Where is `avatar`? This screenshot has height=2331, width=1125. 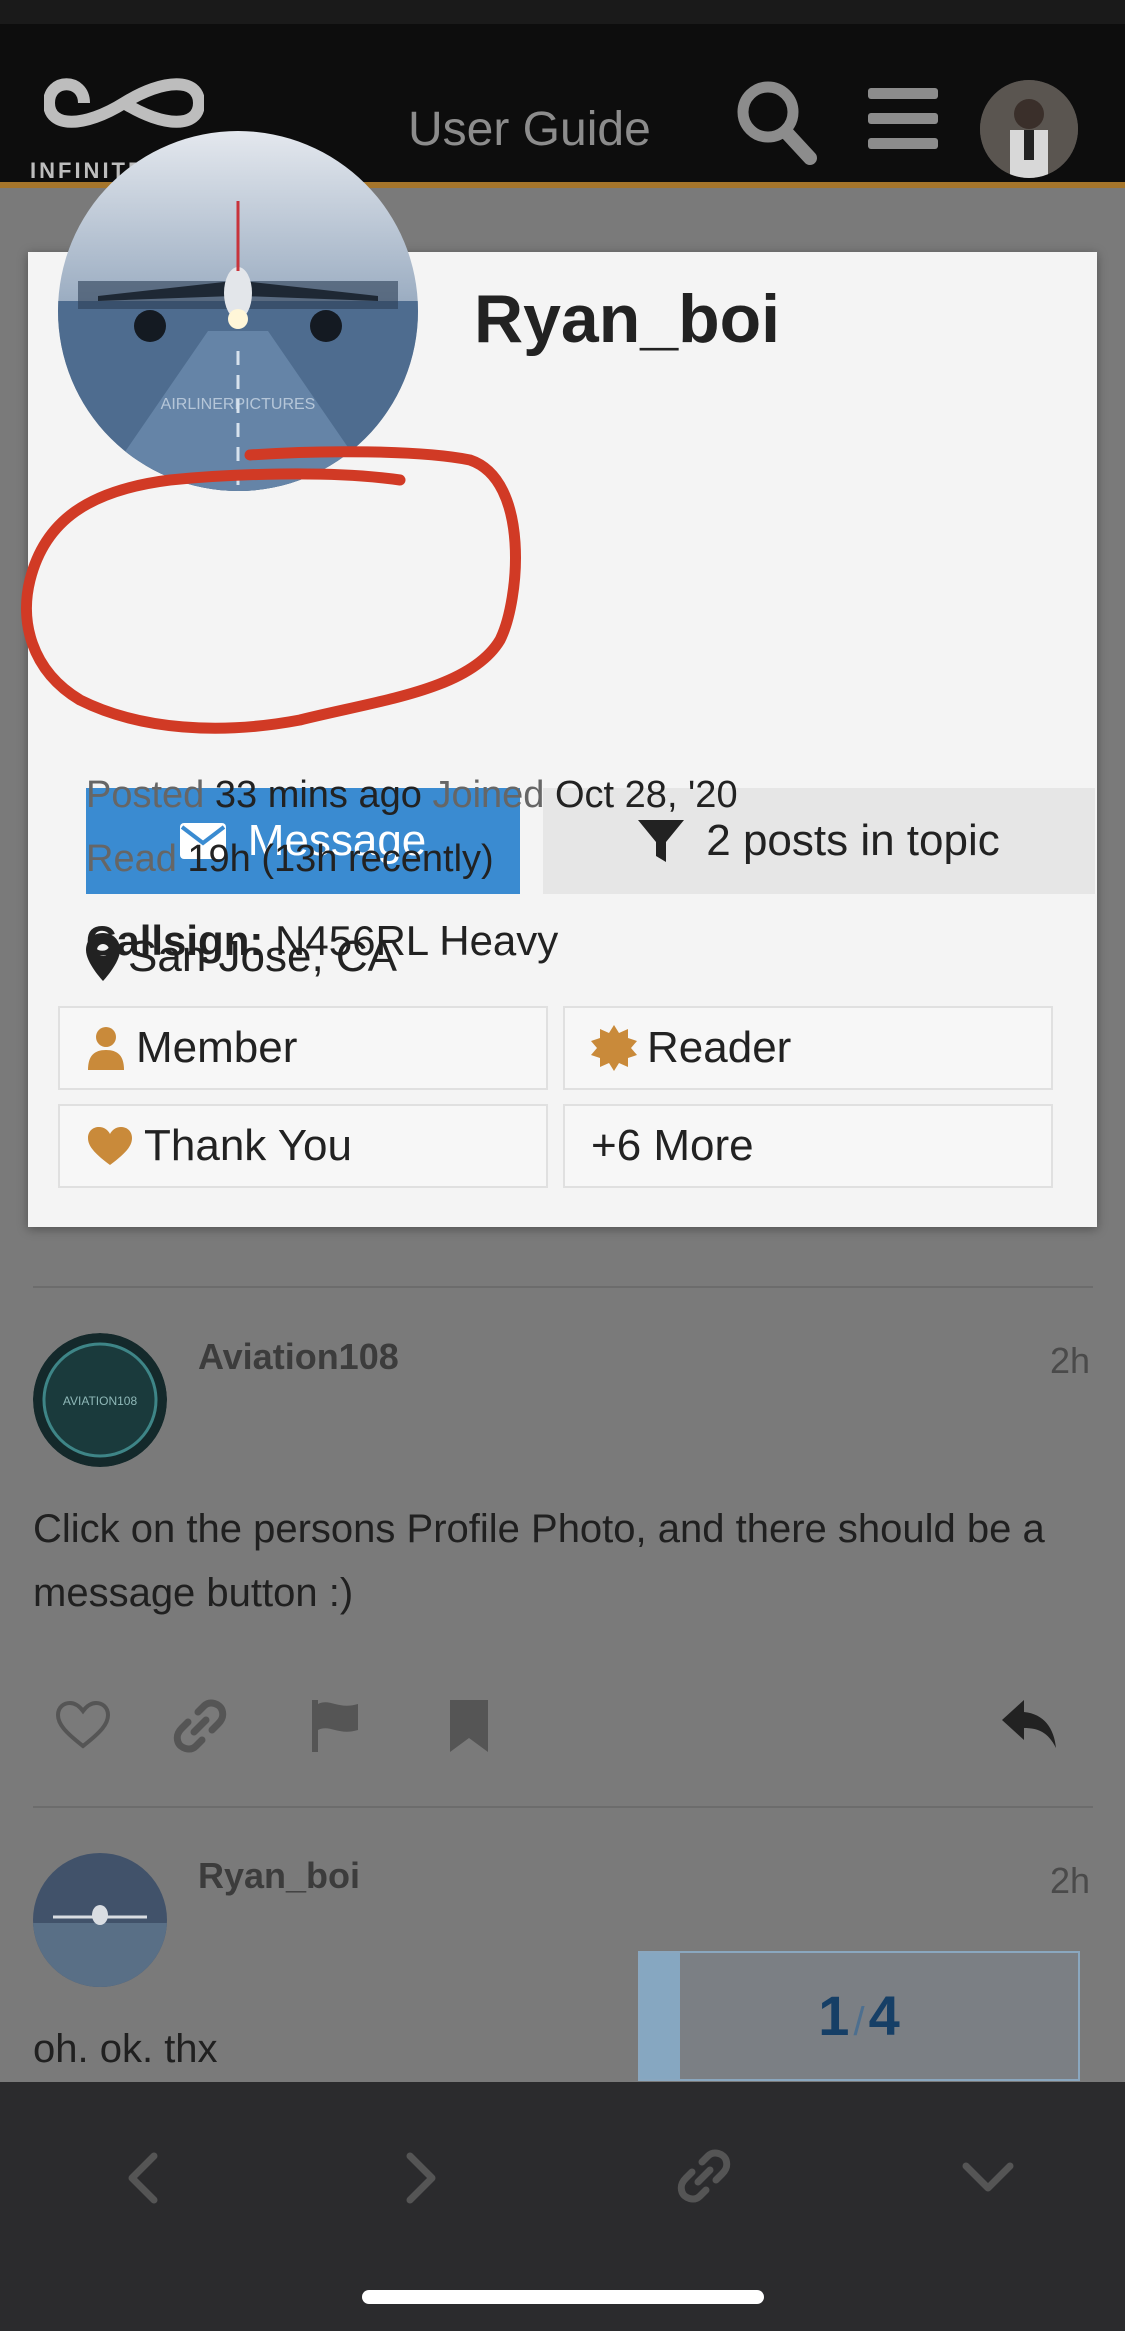 avatar is located at coordinates (100, 1920).